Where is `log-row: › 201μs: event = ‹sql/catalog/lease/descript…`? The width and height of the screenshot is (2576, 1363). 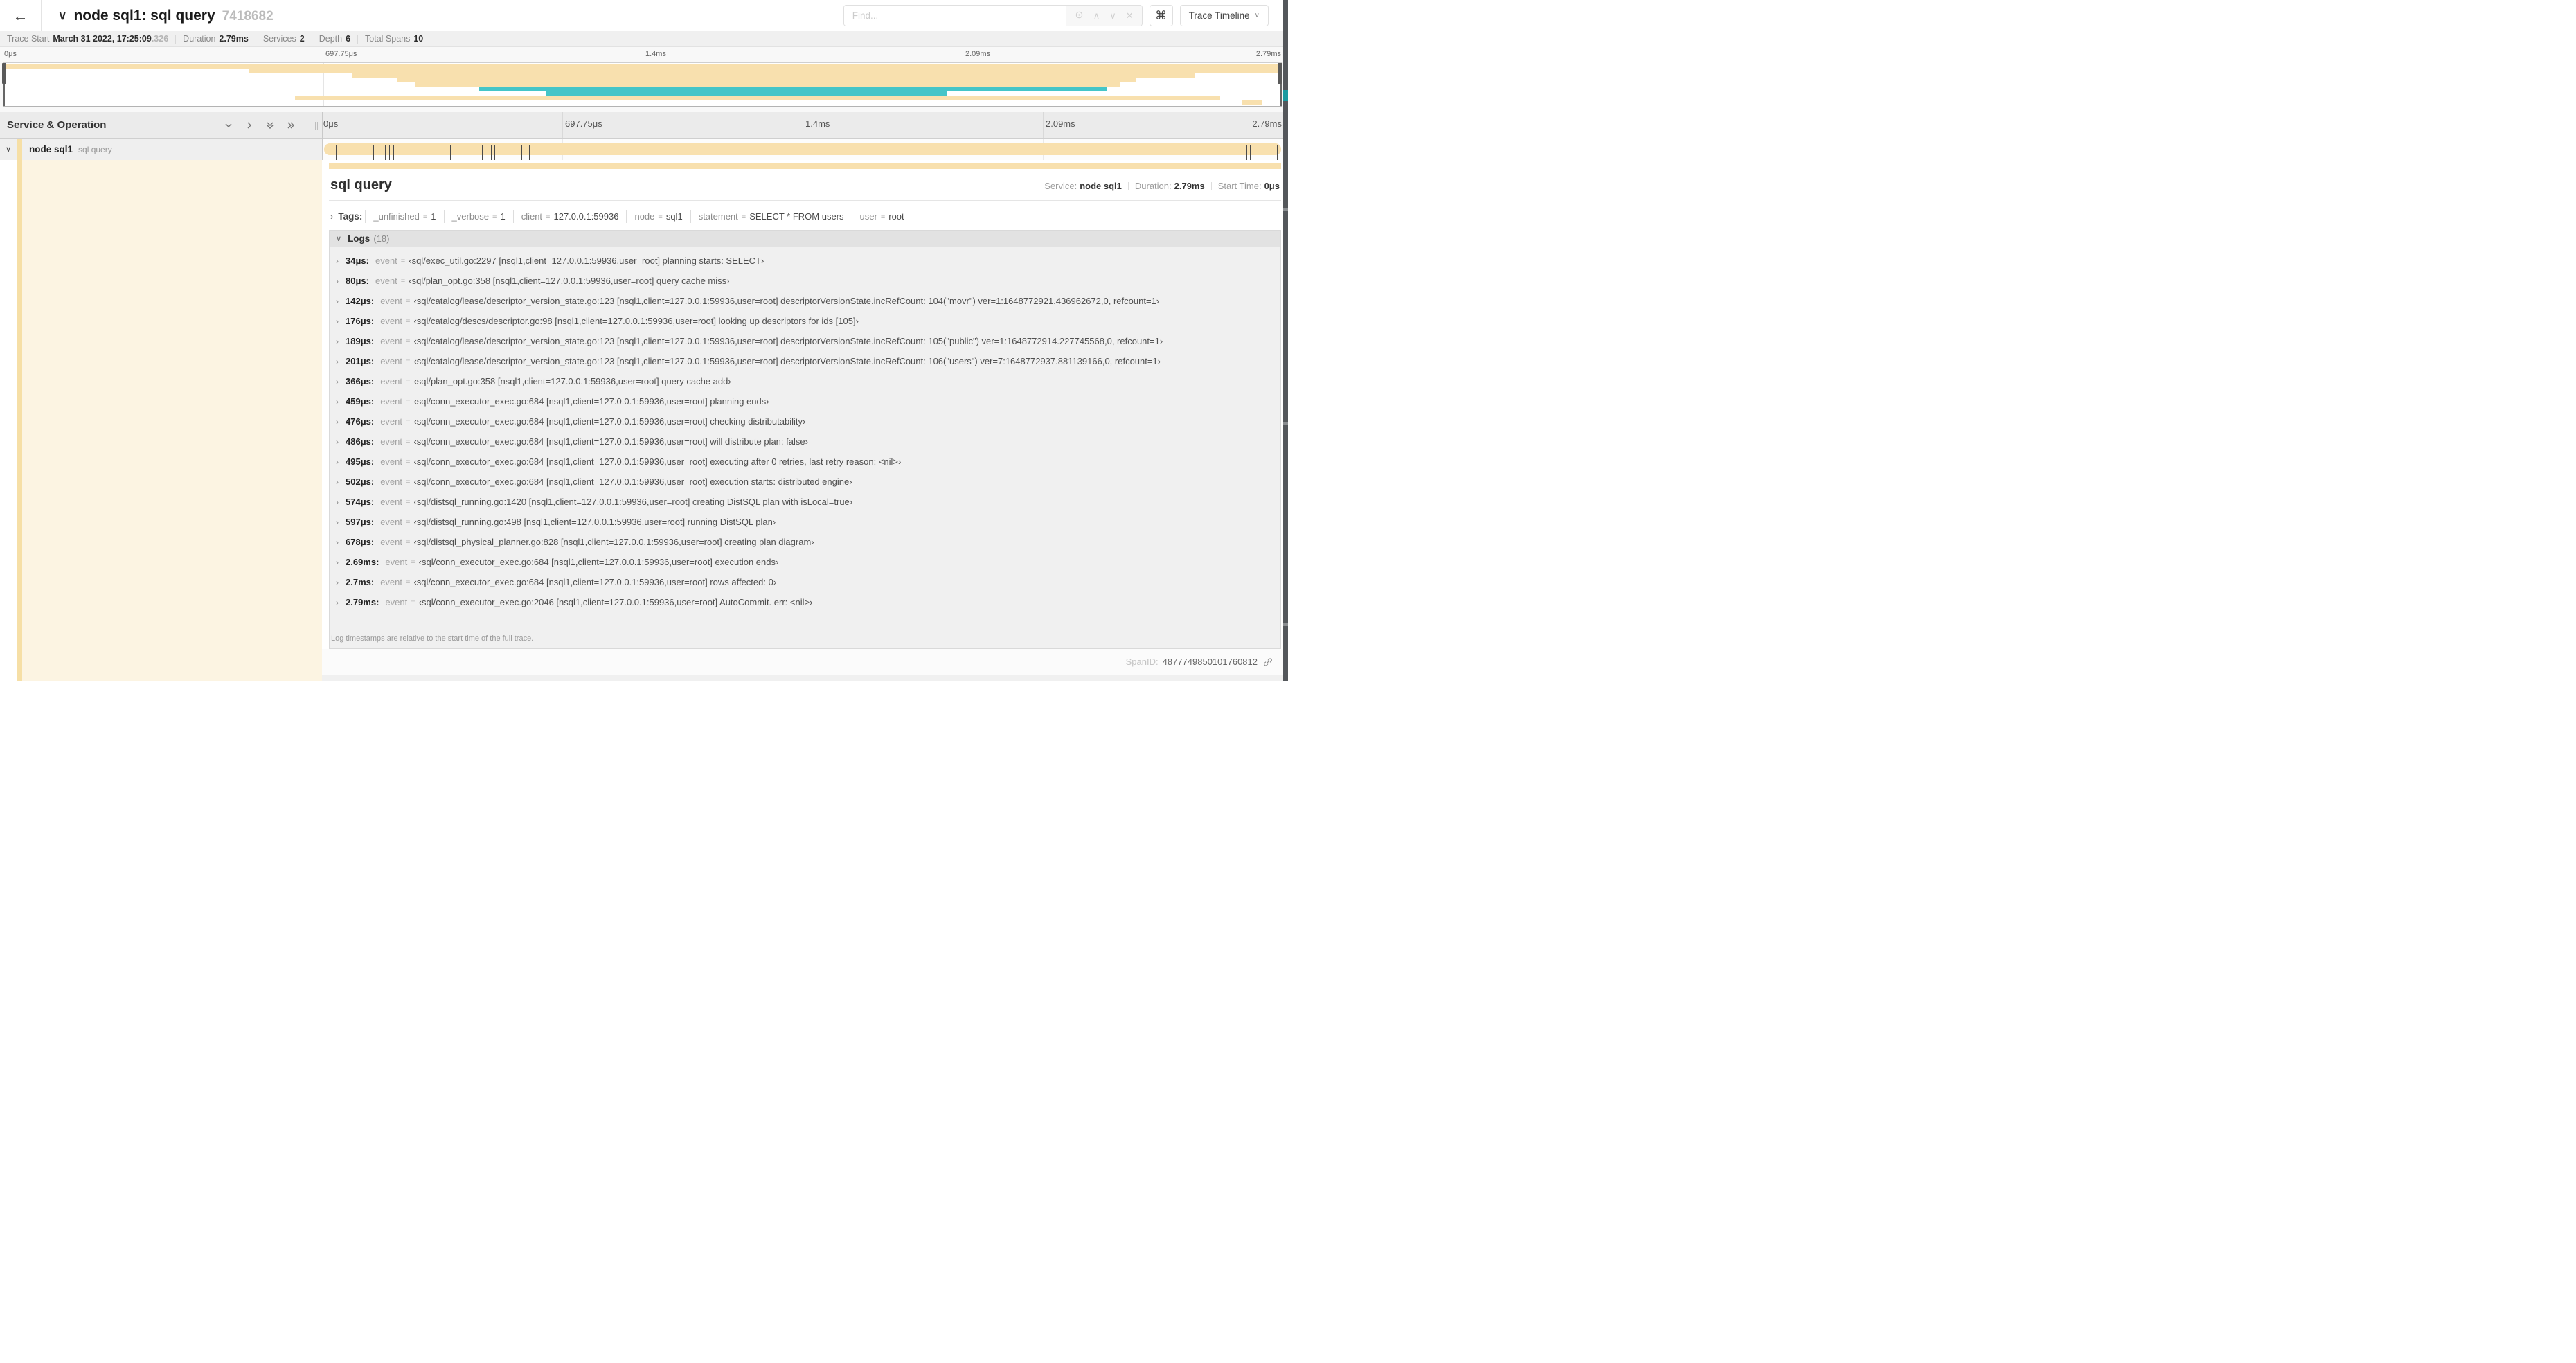
log-row: › 201μs: event = ‹sql/catalog/lease/descript… is located at coordinates (806, 361).